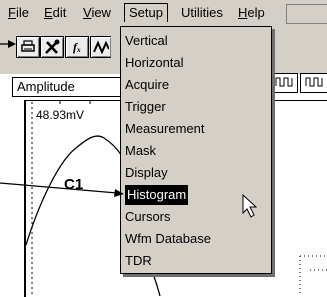 Image resolution: width=327 pixels, height=297 pixels. I want to click on mouse-cursor-icon, so click(250, 205).